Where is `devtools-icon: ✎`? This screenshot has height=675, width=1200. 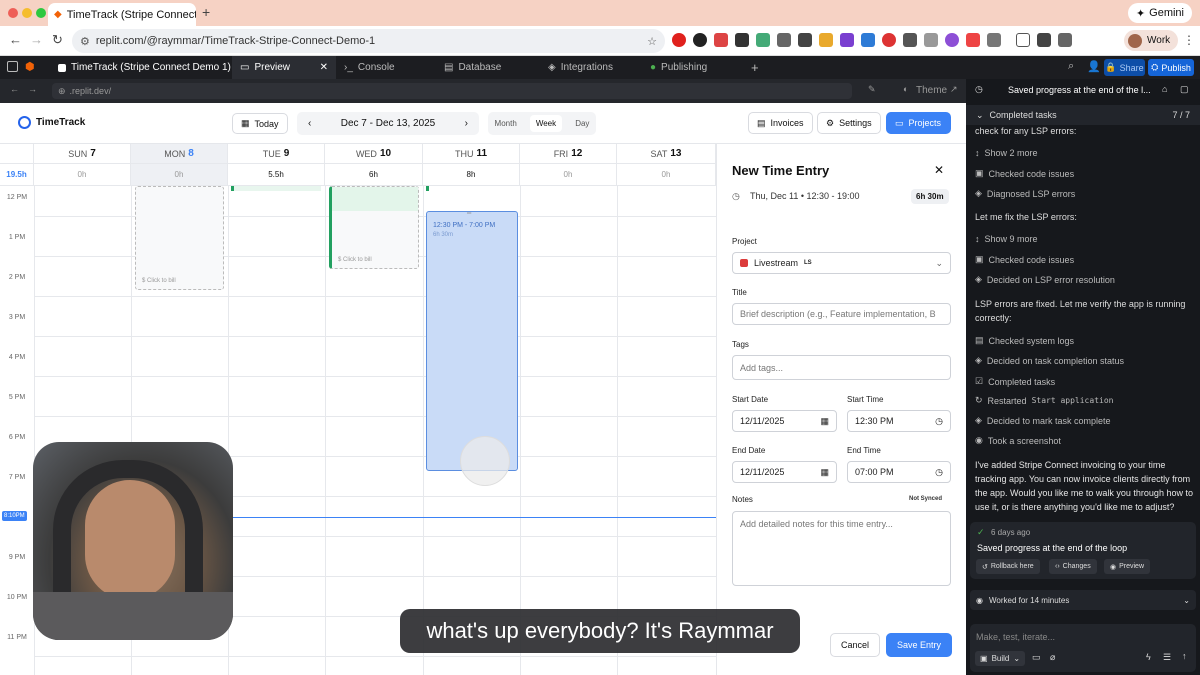 devtools-icon: ✎ is located at coordinates (872, 89).